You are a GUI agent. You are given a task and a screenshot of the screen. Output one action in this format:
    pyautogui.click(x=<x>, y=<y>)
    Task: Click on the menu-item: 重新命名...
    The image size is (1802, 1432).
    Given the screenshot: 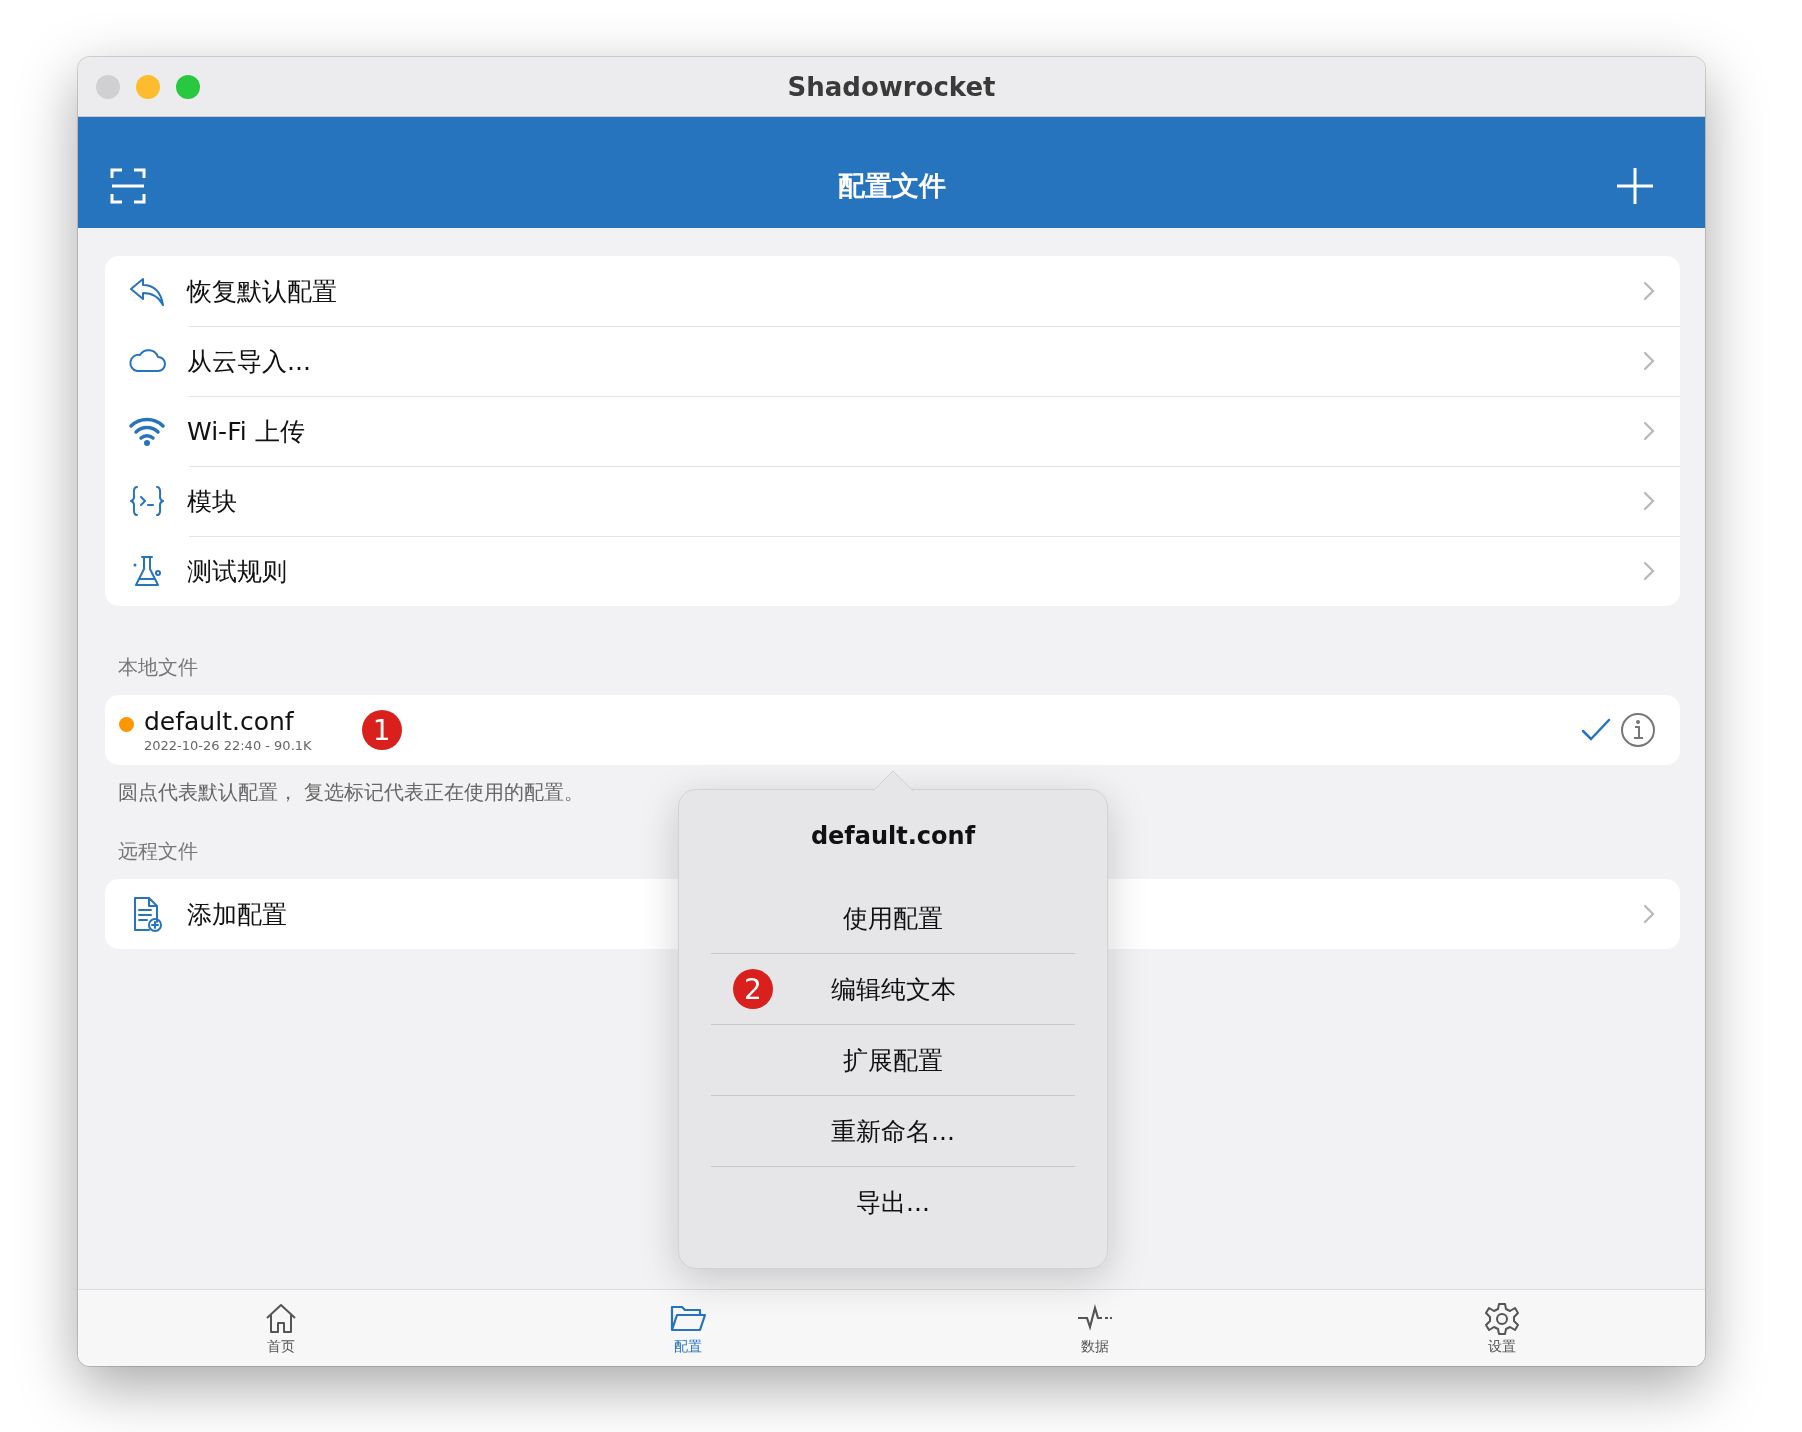 What is the action you would take?
    pyautogui.click(x=893, y=1131)
    